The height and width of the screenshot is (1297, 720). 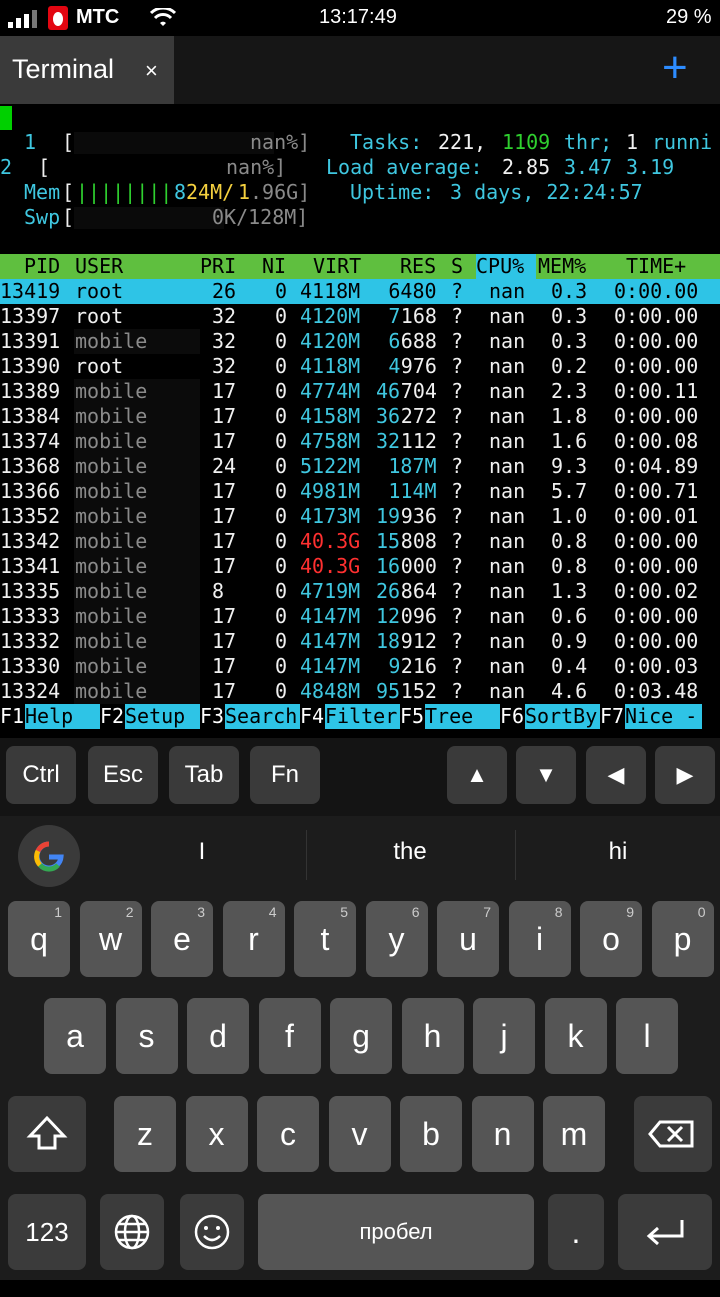 I want to click on arrow-up-key: ▲, so click(x=477, y=775).